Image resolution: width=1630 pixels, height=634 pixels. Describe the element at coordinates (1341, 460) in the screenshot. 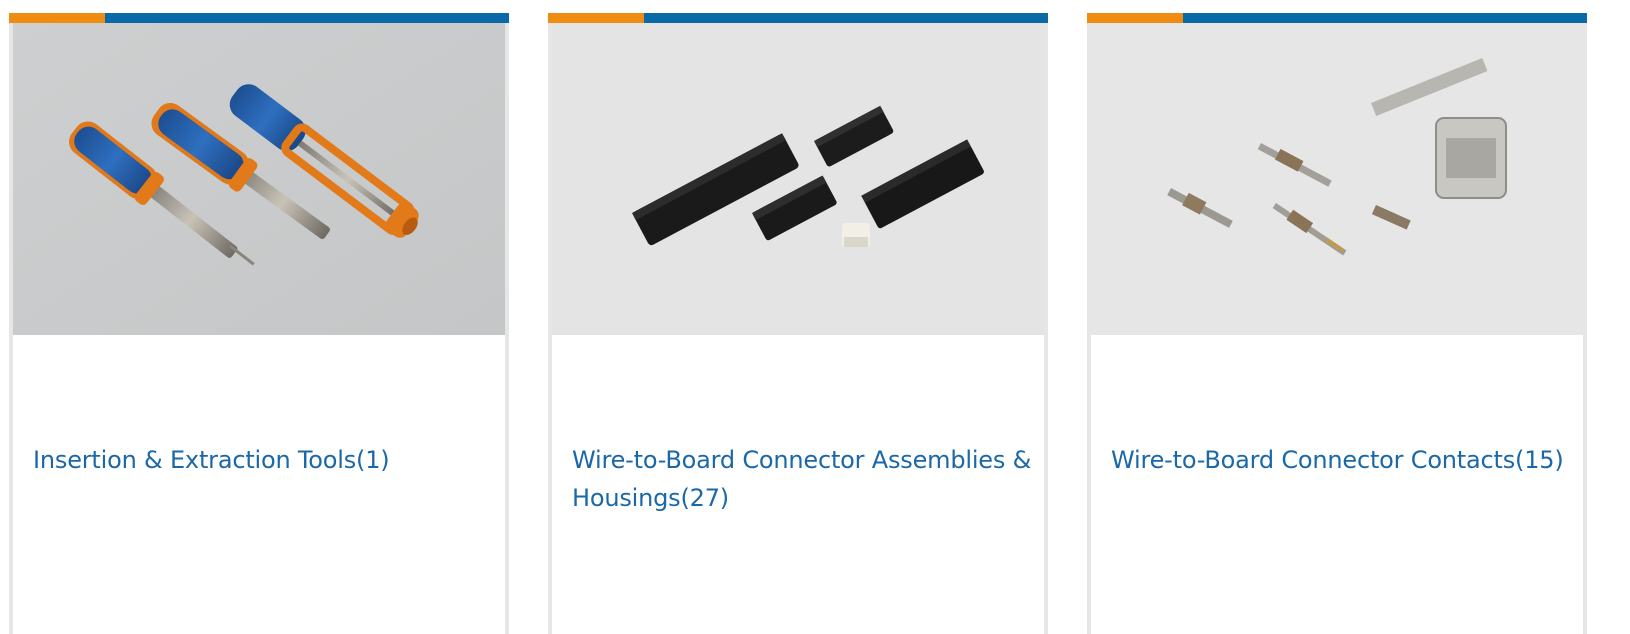

I see `category-title: Wire-to-Board Connector Contacts(15)` at that location.